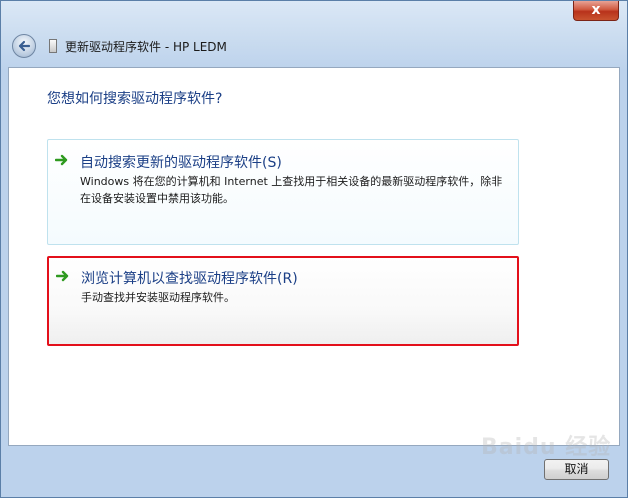  Describe the element at coordinates (135, 99) in the screenshot. I see `page-heading: 您想如何搜索驱动程序软件?` at that location.